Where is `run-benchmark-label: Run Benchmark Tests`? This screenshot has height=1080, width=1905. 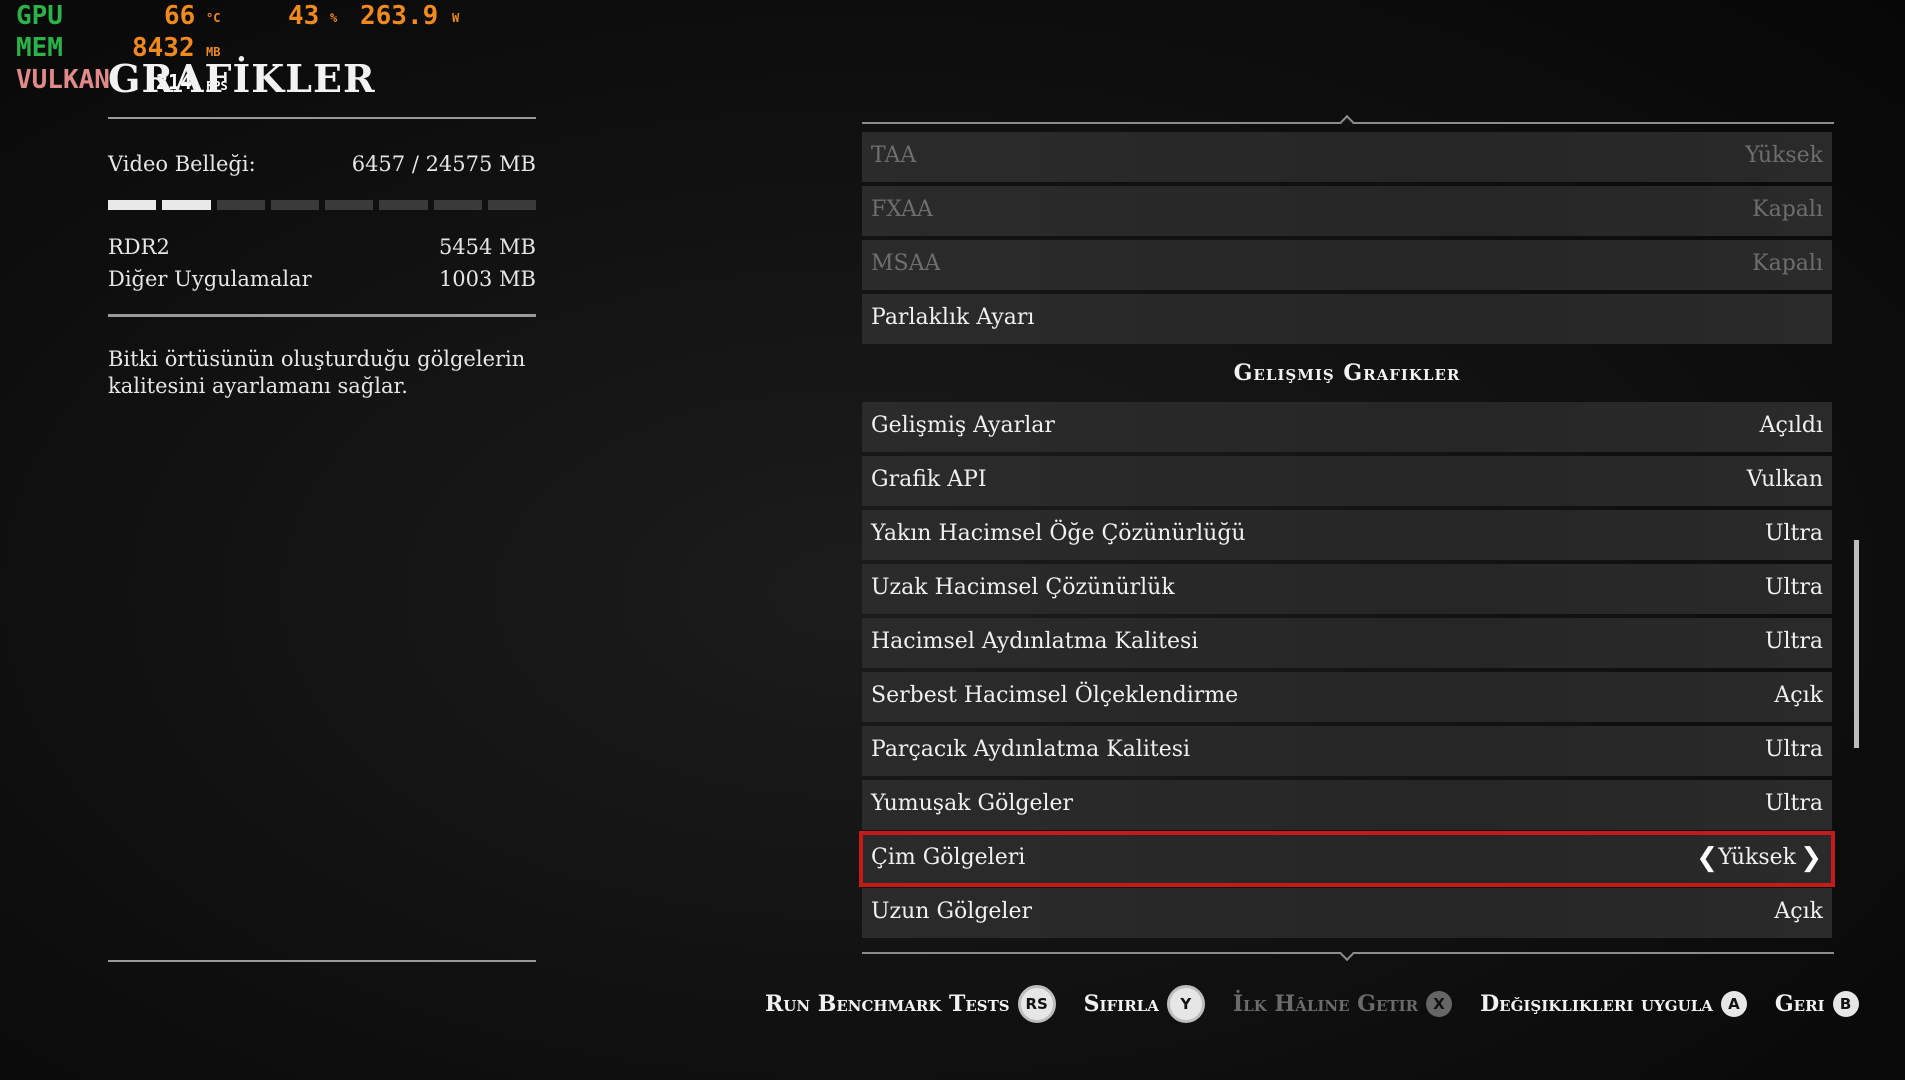
run-benchmark-label: Run Benchmark Tests is located at coordinates (887, 1004).